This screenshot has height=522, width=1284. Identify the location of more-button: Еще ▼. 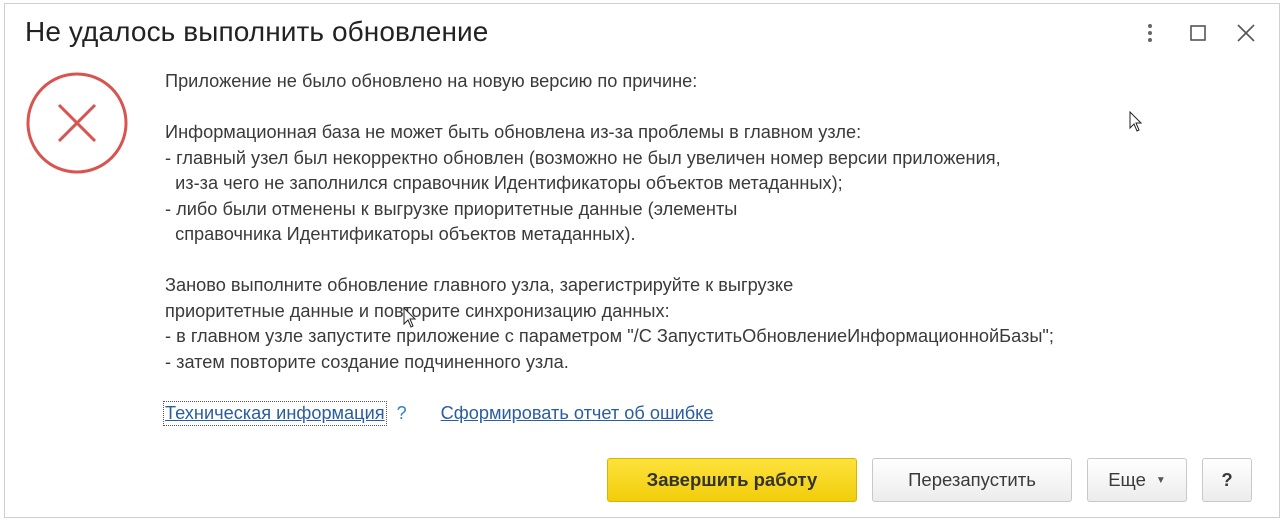
(1137, 480).